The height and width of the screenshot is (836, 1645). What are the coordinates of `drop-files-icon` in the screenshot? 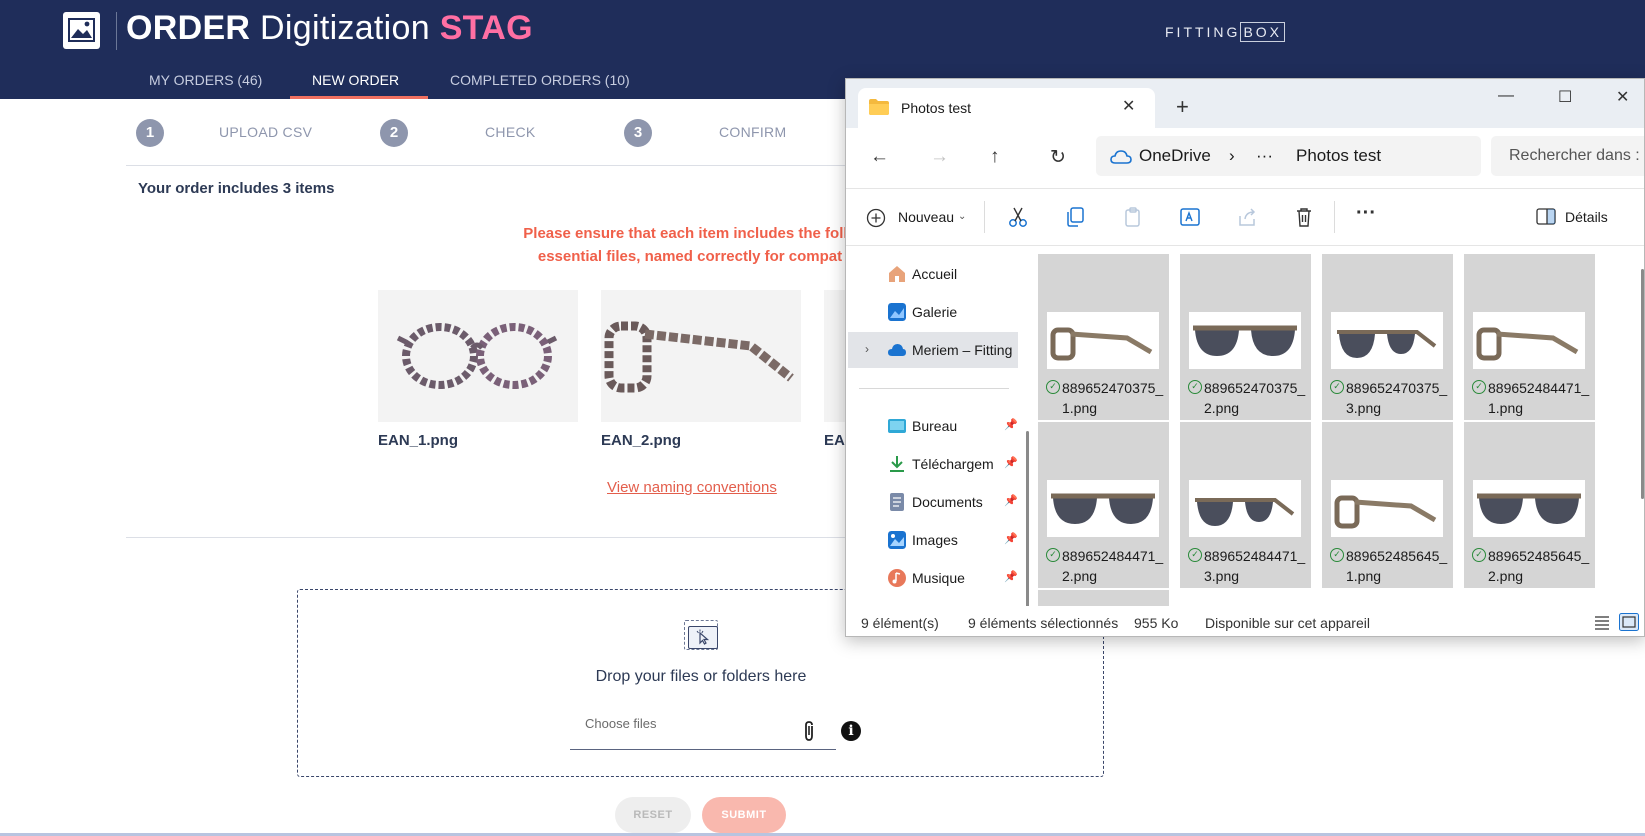 It's located at (701, 635).